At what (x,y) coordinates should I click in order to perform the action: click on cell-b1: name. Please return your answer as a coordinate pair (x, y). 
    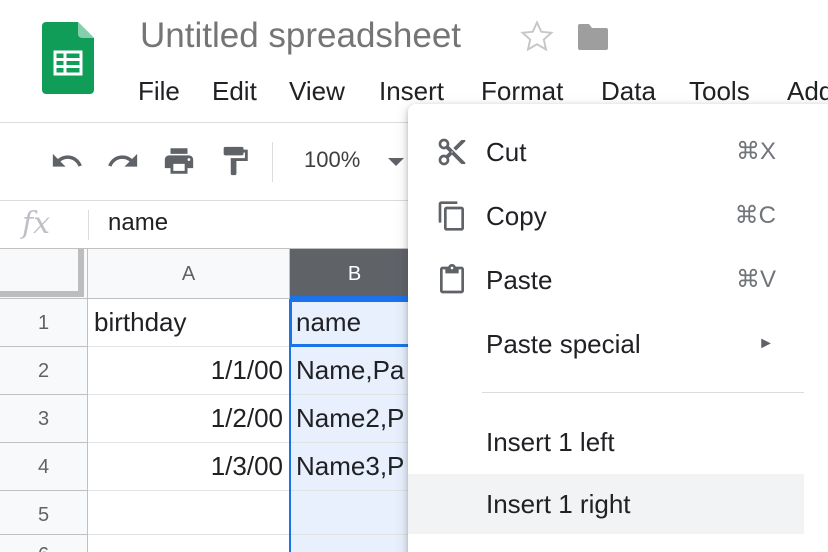
    Looking at the image, I should click on (355, 323).